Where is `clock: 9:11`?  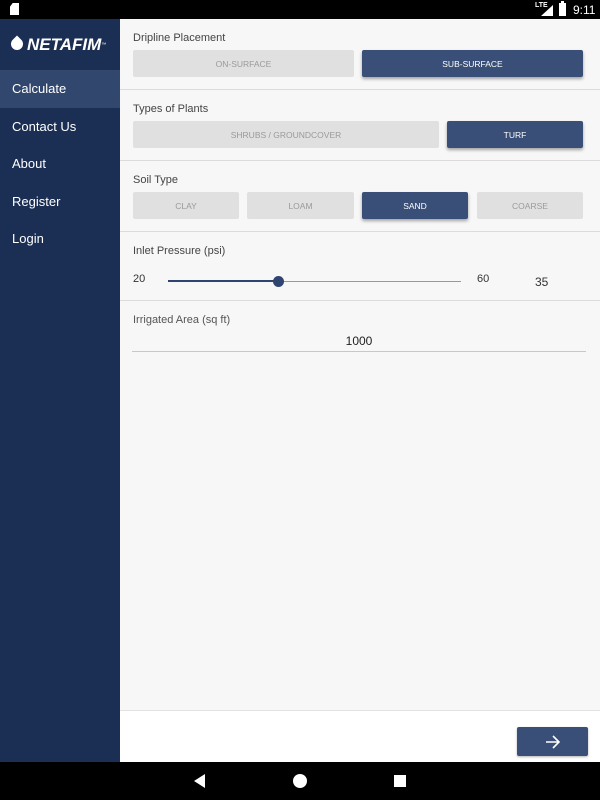
clock: 9:11 is located at coordinates (584, 10).